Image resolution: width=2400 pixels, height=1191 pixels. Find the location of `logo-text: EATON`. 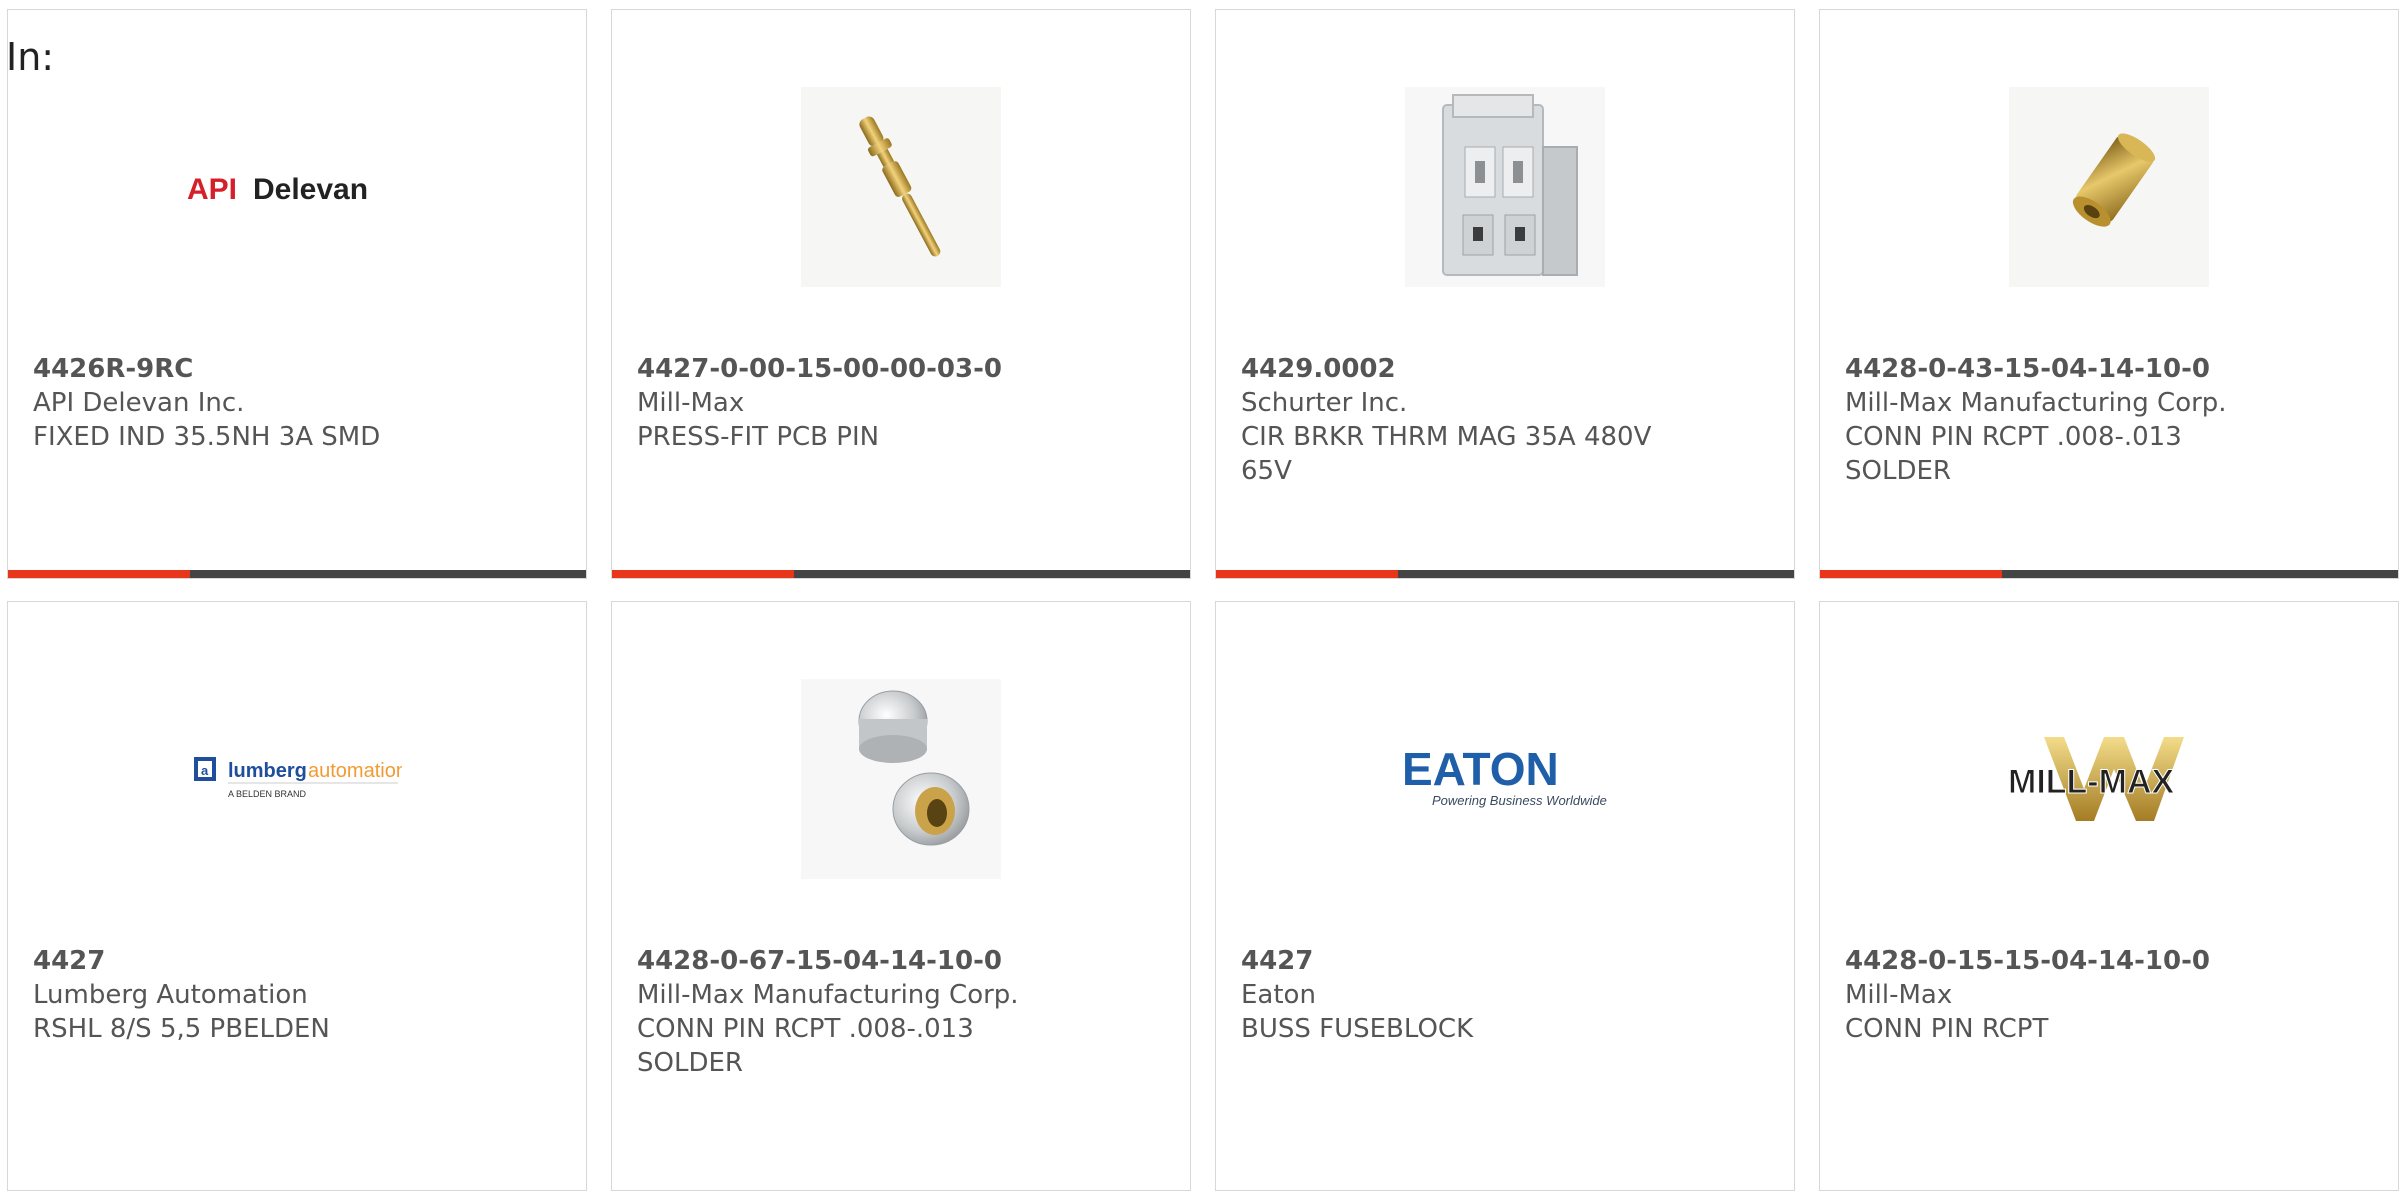

logo-text: EATON is located at coordinates (1480, 769).